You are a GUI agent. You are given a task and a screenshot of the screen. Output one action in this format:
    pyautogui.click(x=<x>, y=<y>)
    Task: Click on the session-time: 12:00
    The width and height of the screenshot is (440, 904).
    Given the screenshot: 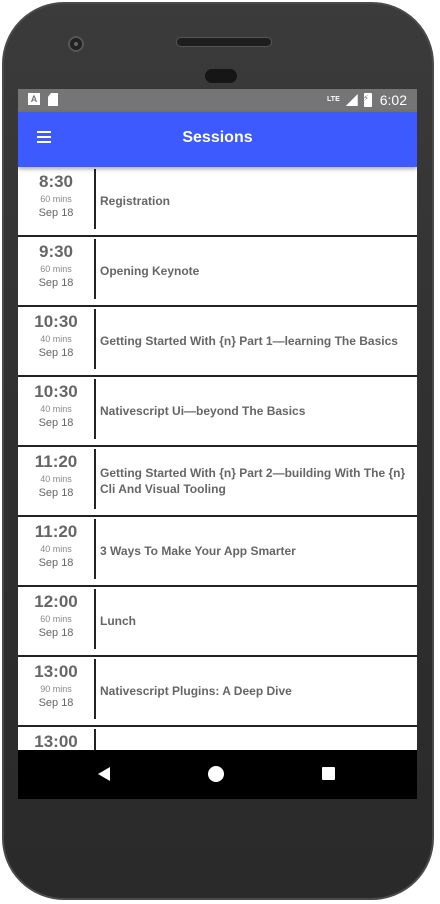 What is the action you would take?
    pyautogui.click(x=56, y=601)
    